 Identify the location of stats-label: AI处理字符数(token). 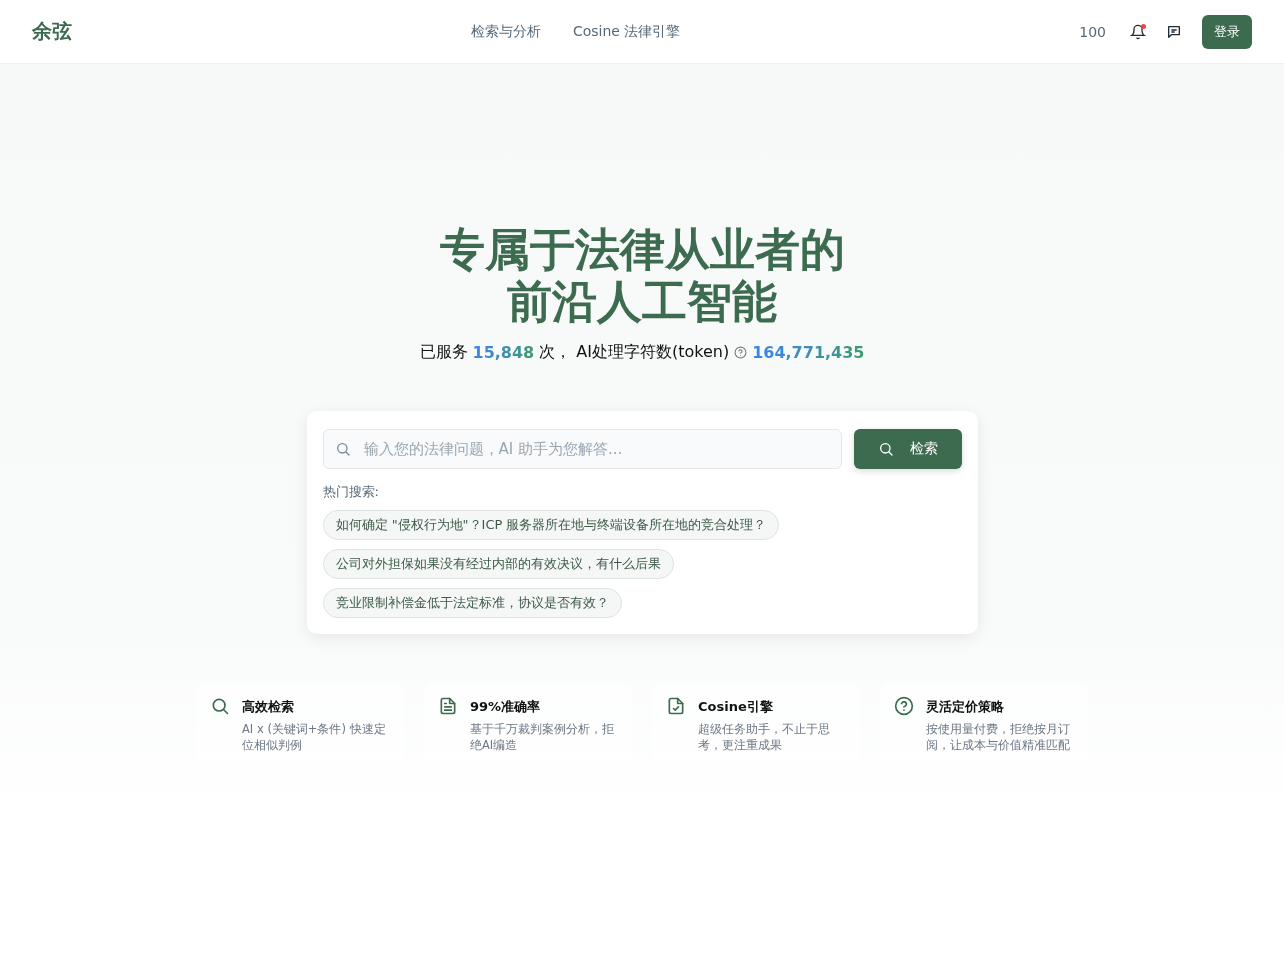
(653, 352).